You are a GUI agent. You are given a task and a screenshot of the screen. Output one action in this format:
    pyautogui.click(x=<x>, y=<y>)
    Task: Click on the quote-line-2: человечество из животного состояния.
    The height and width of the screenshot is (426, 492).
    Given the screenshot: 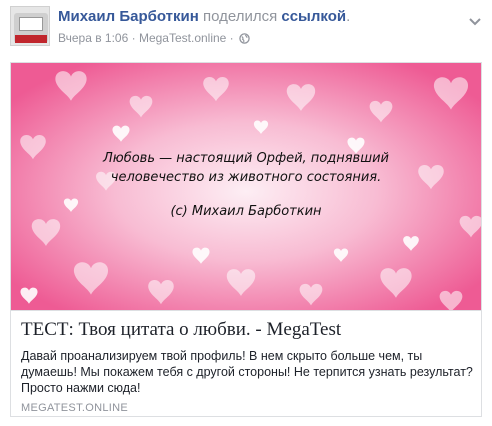 What is the action you would take?
    pyautogui.click(x=246, y=177)
    